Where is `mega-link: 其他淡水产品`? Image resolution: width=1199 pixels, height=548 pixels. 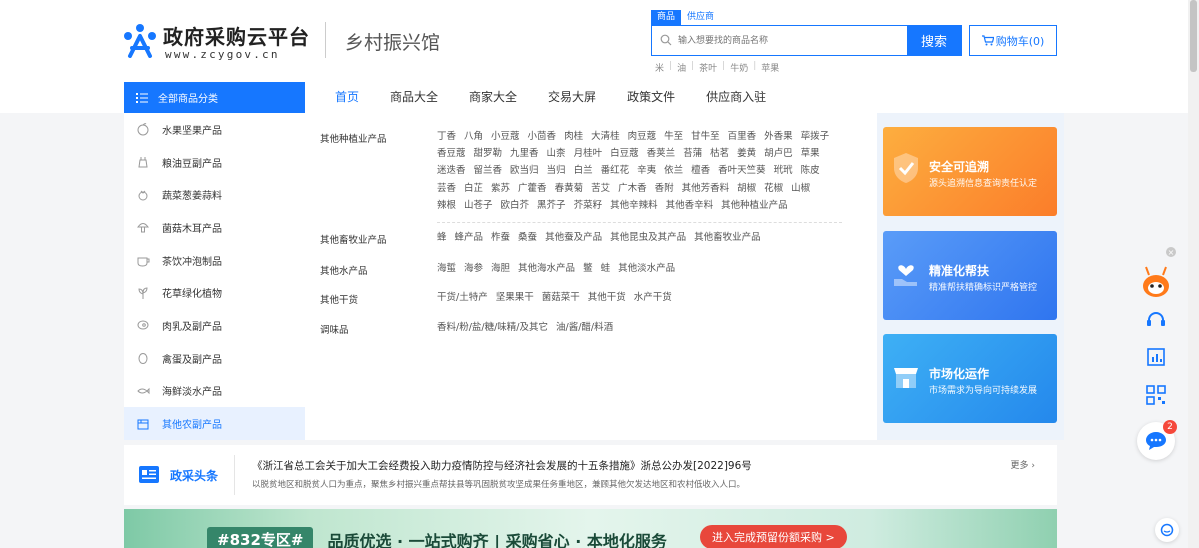
mega-link: 其他淡水产品 is located at coordinates (646, 268).